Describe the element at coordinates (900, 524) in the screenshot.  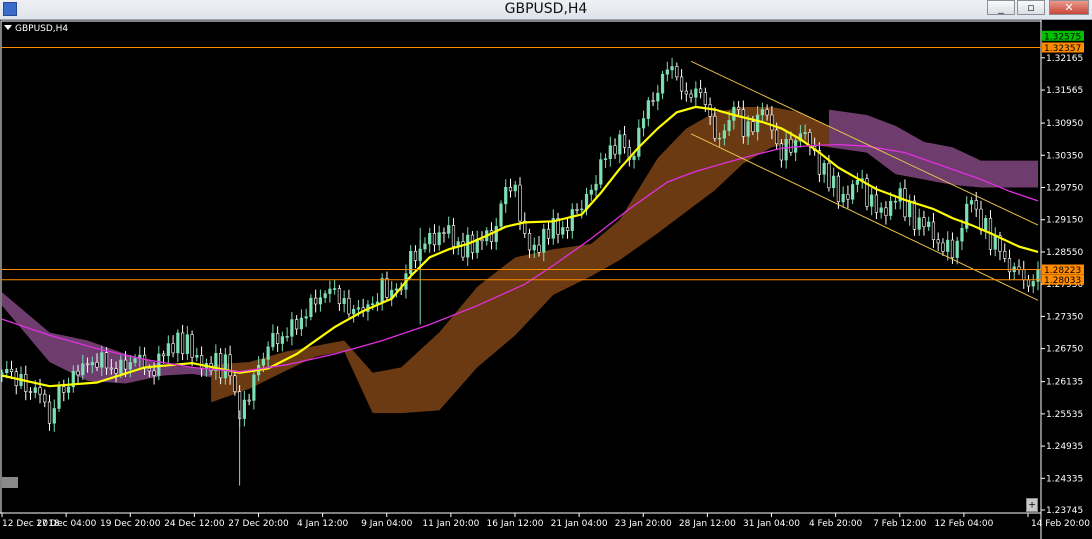
I see `x-axis-tick-label: 7 Feb 12:00` at that location.